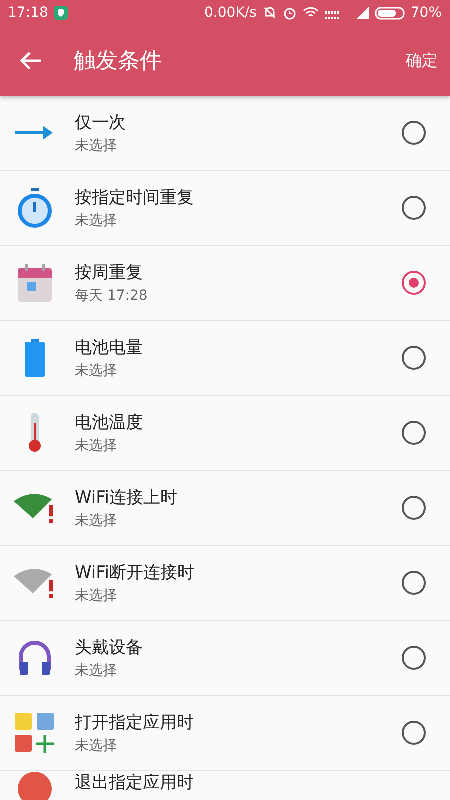 Image resolution: width=450 pixels, height=800 pixels. I want to click on alarm-icon, so click(289, 13).